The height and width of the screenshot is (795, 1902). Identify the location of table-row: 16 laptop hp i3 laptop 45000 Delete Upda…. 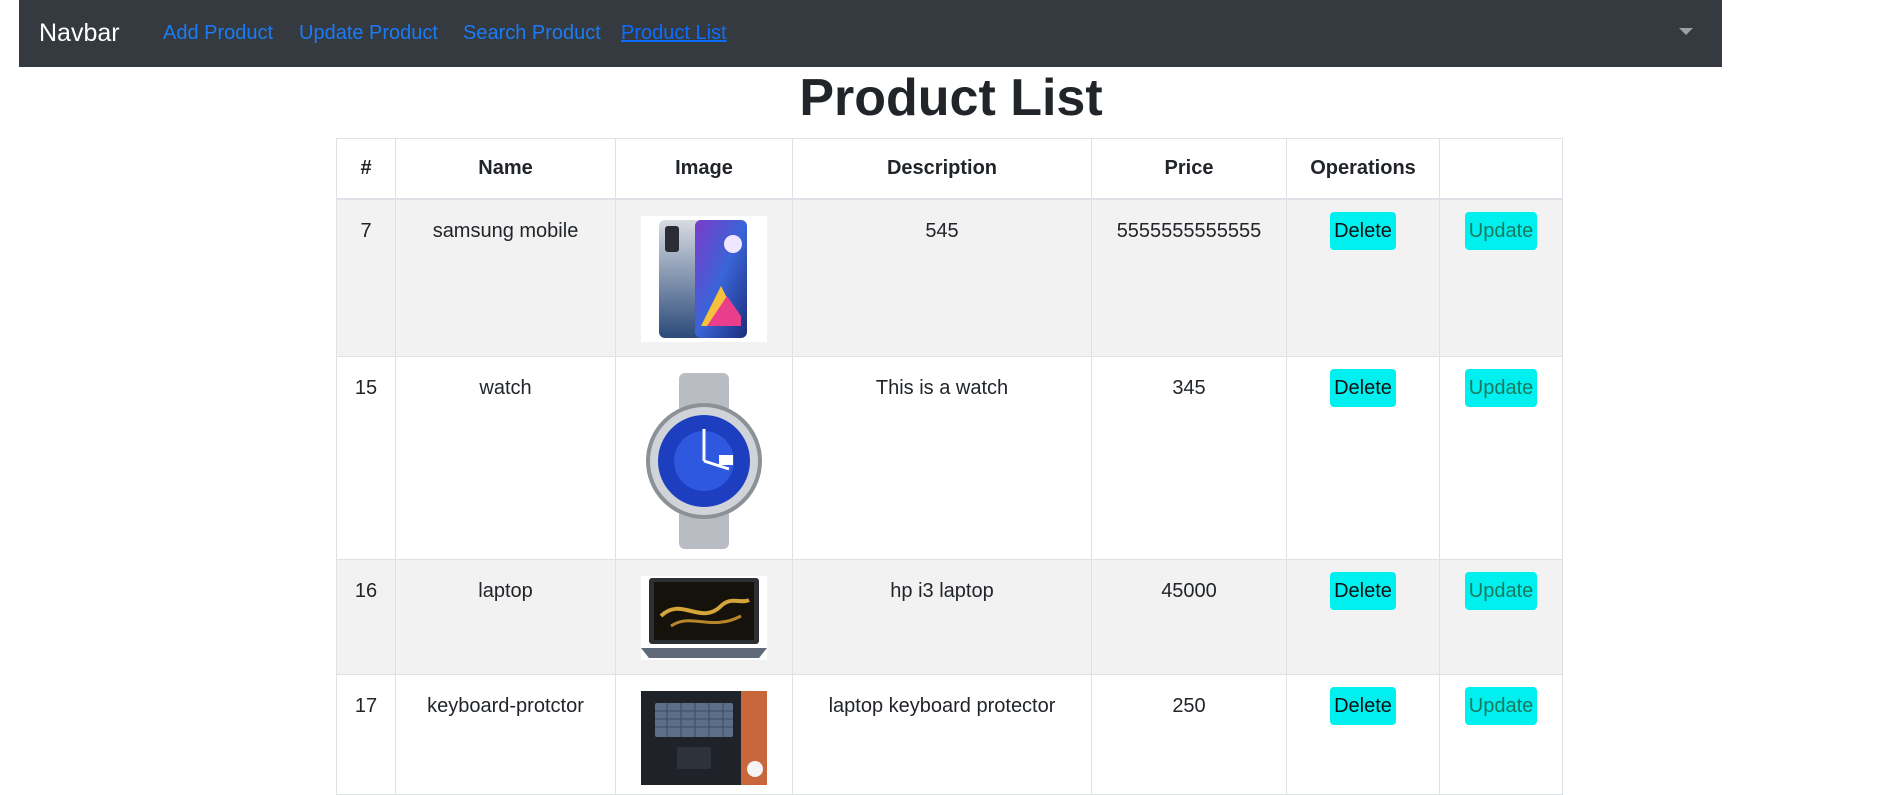
(949, 617).